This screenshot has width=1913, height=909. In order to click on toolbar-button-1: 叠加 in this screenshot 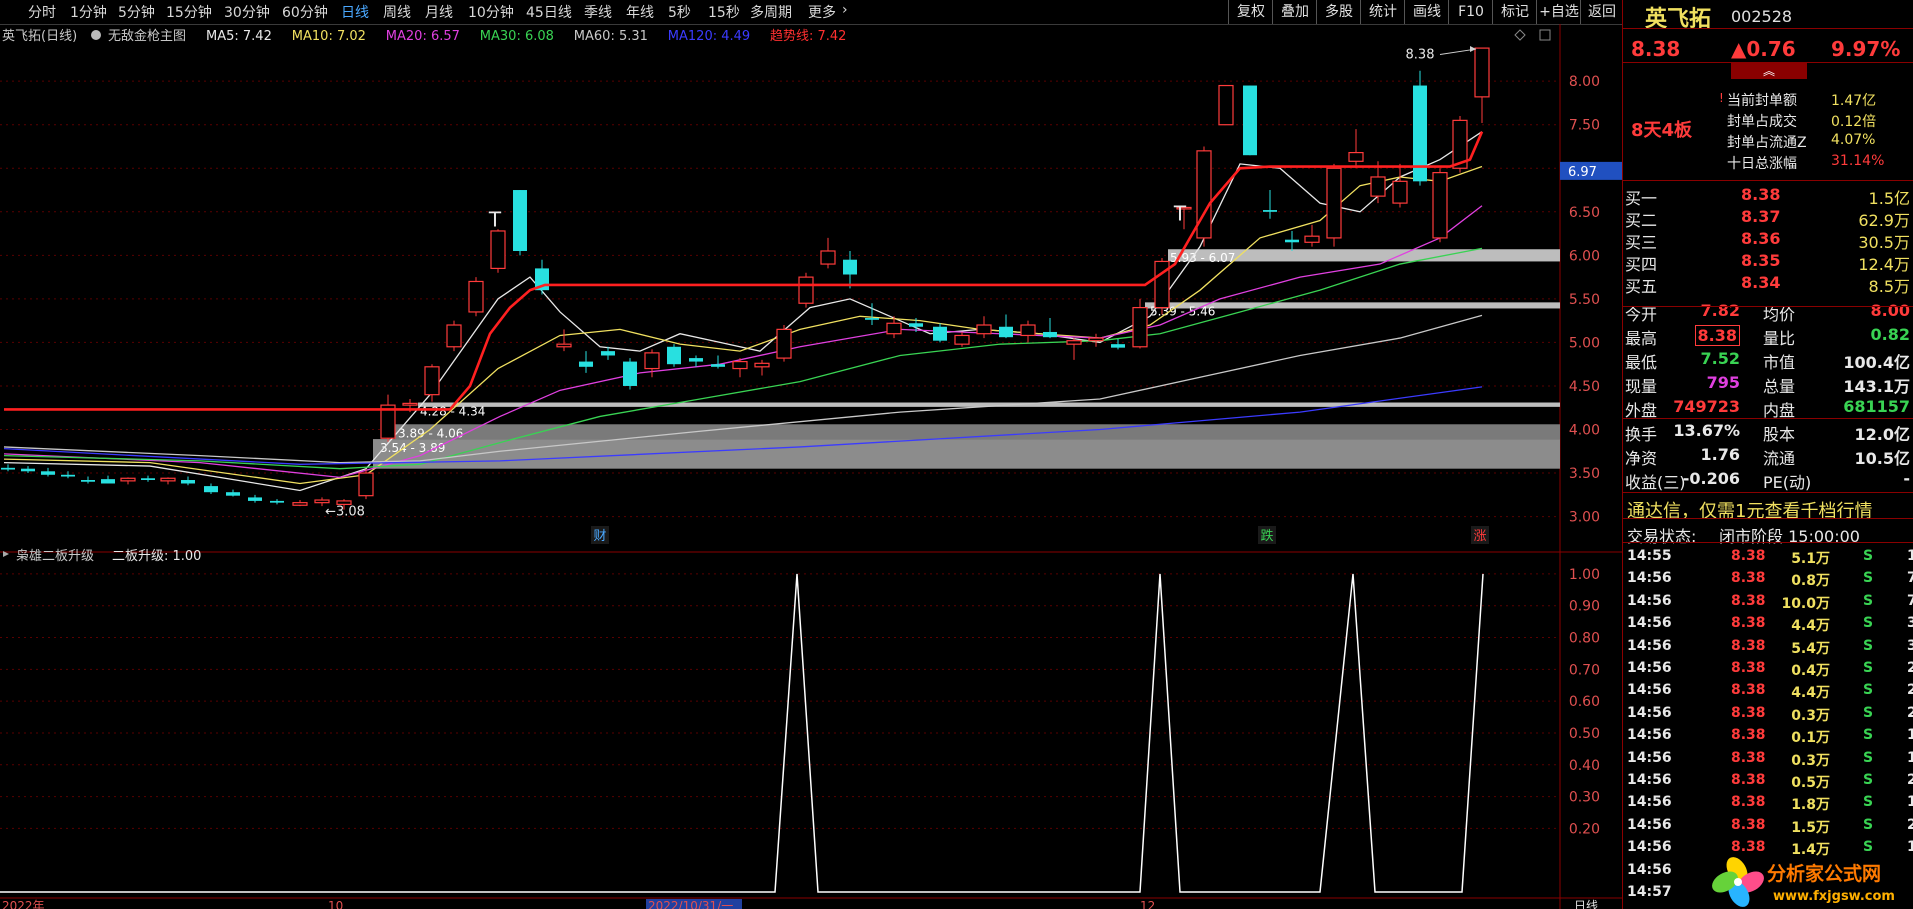, I will do `click(1294, 12)`.